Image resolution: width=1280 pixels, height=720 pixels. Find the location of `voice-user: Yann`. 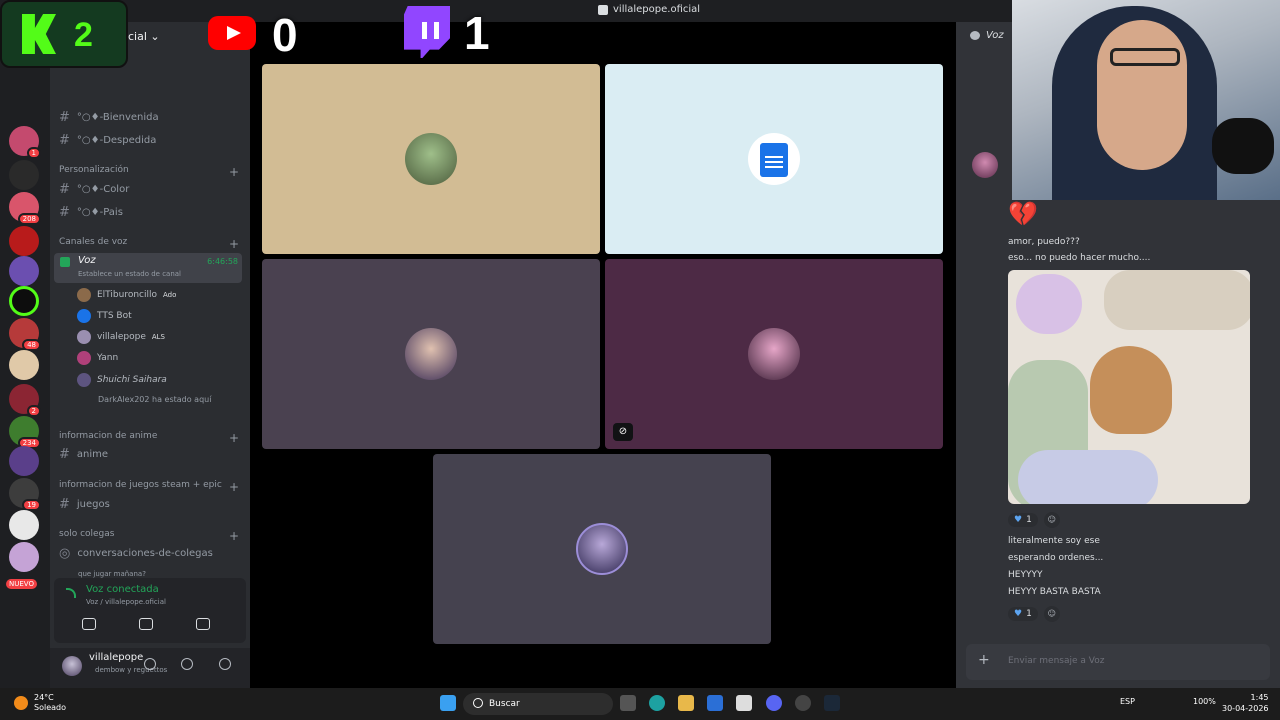

voice-user: Yann is located at coordinates (97, 358).